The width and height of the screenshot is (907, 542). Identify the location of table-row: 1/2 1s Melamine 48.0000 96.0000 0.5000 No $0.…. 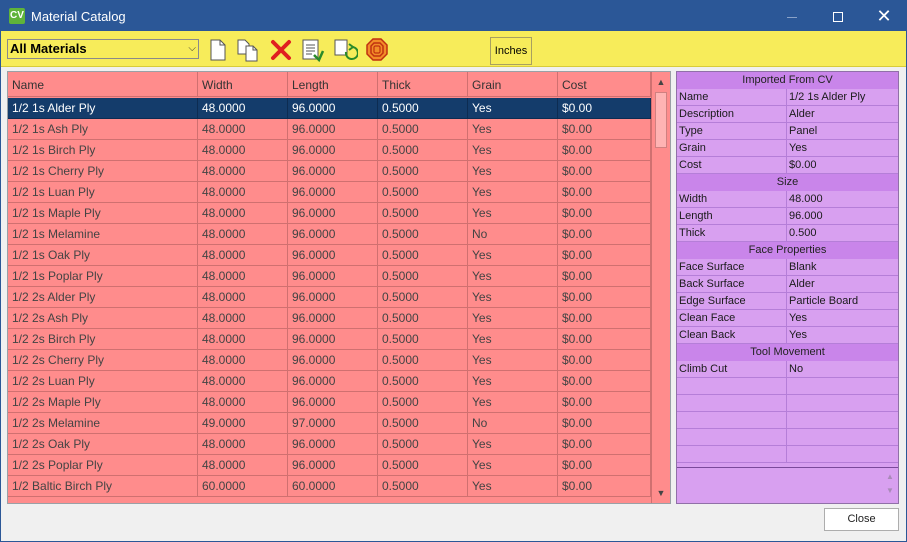
(329, 234).